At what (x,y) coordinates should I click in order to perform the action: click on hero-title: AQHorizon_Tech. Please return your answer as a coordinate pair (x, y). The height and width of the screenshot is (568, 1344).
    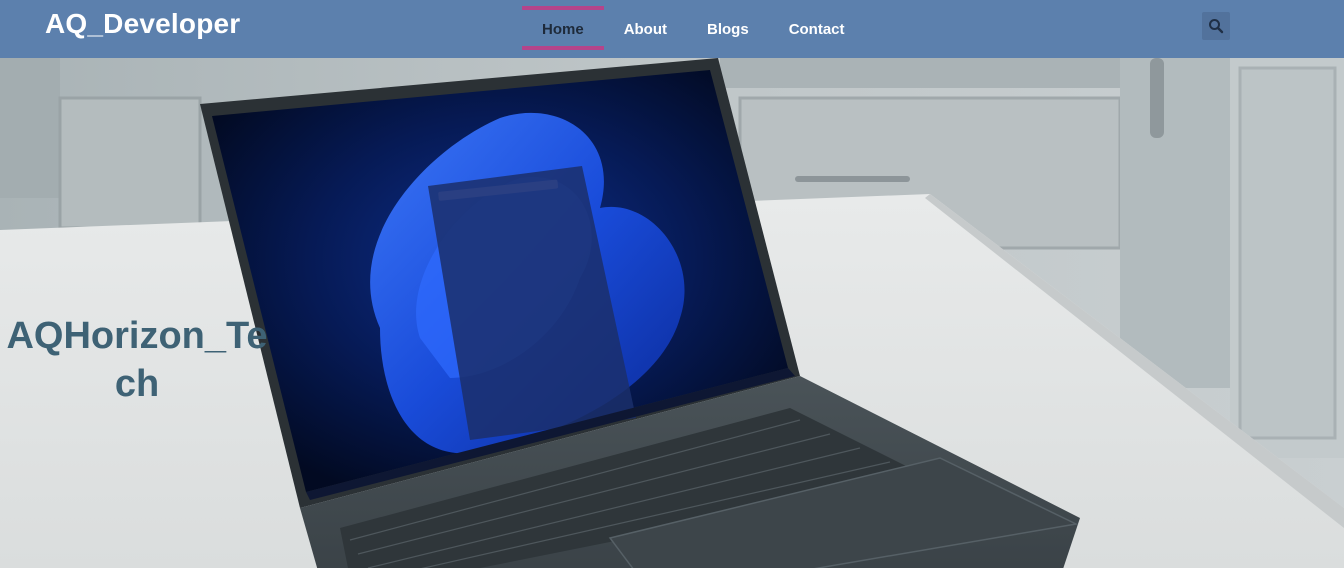
    Looking at the image, I should click on (137, 360).